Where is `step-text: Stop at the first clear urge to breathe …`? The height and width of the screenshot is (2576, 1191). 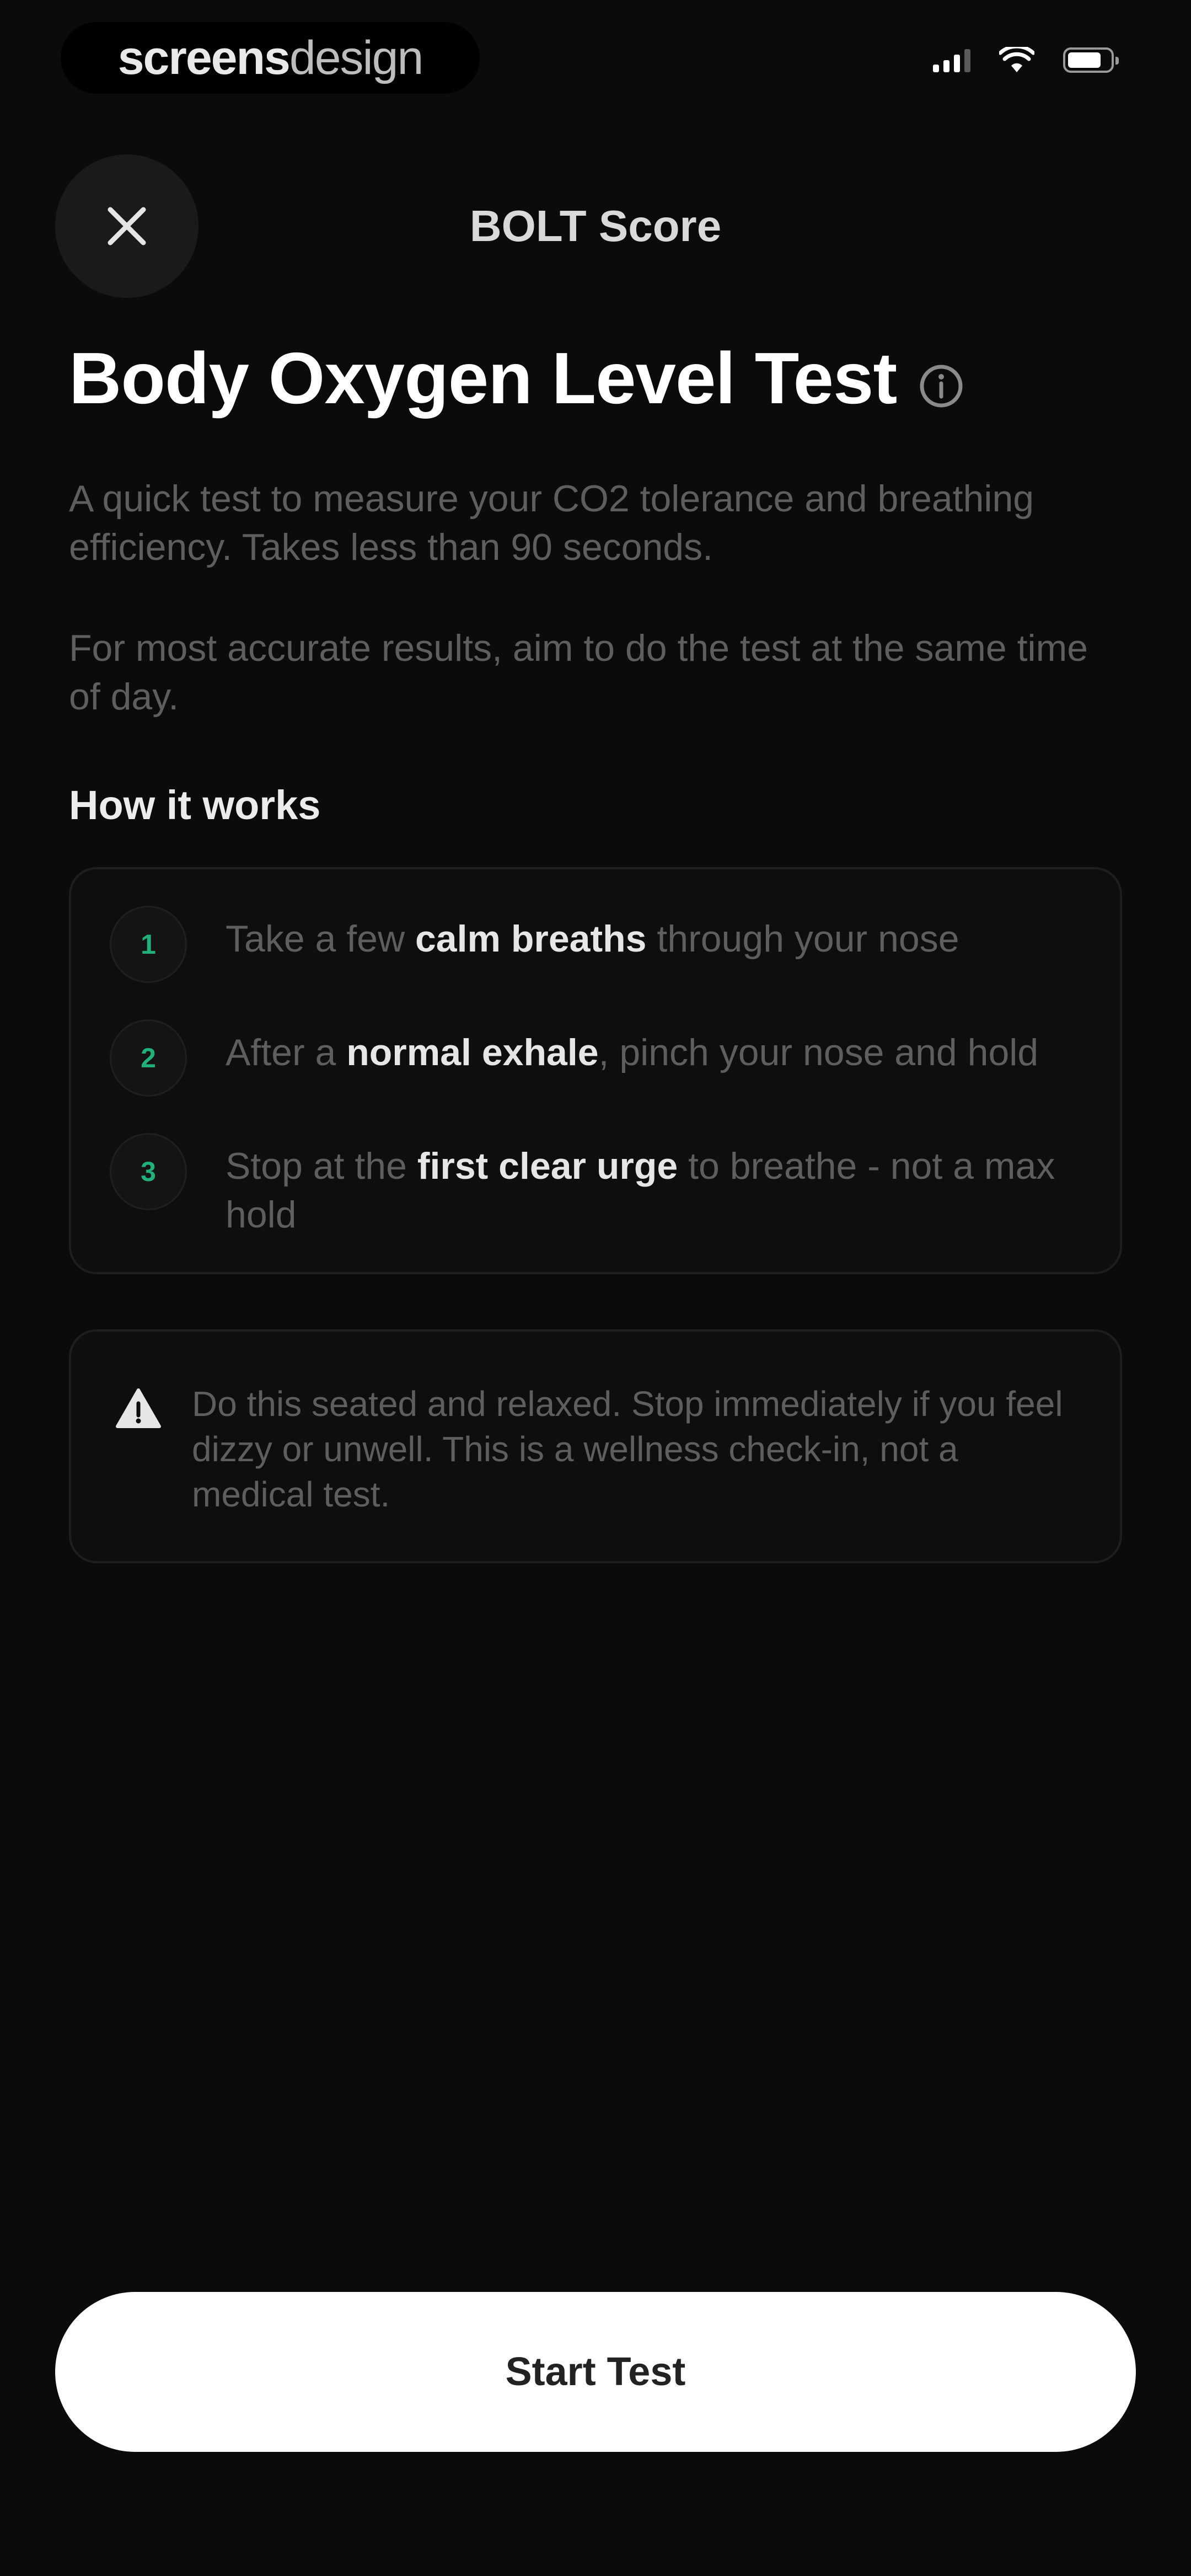
step-text: Stop at the first clear urge to breathe … is located at coordinates (640, 1190).